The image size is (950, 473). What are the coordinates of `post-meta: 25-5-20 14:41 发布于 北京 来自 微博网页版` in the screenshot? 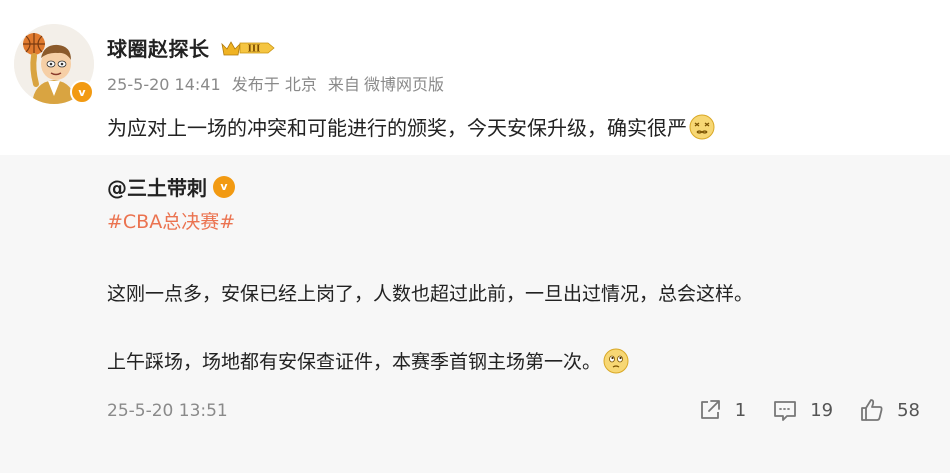 It's located at (278, 83).